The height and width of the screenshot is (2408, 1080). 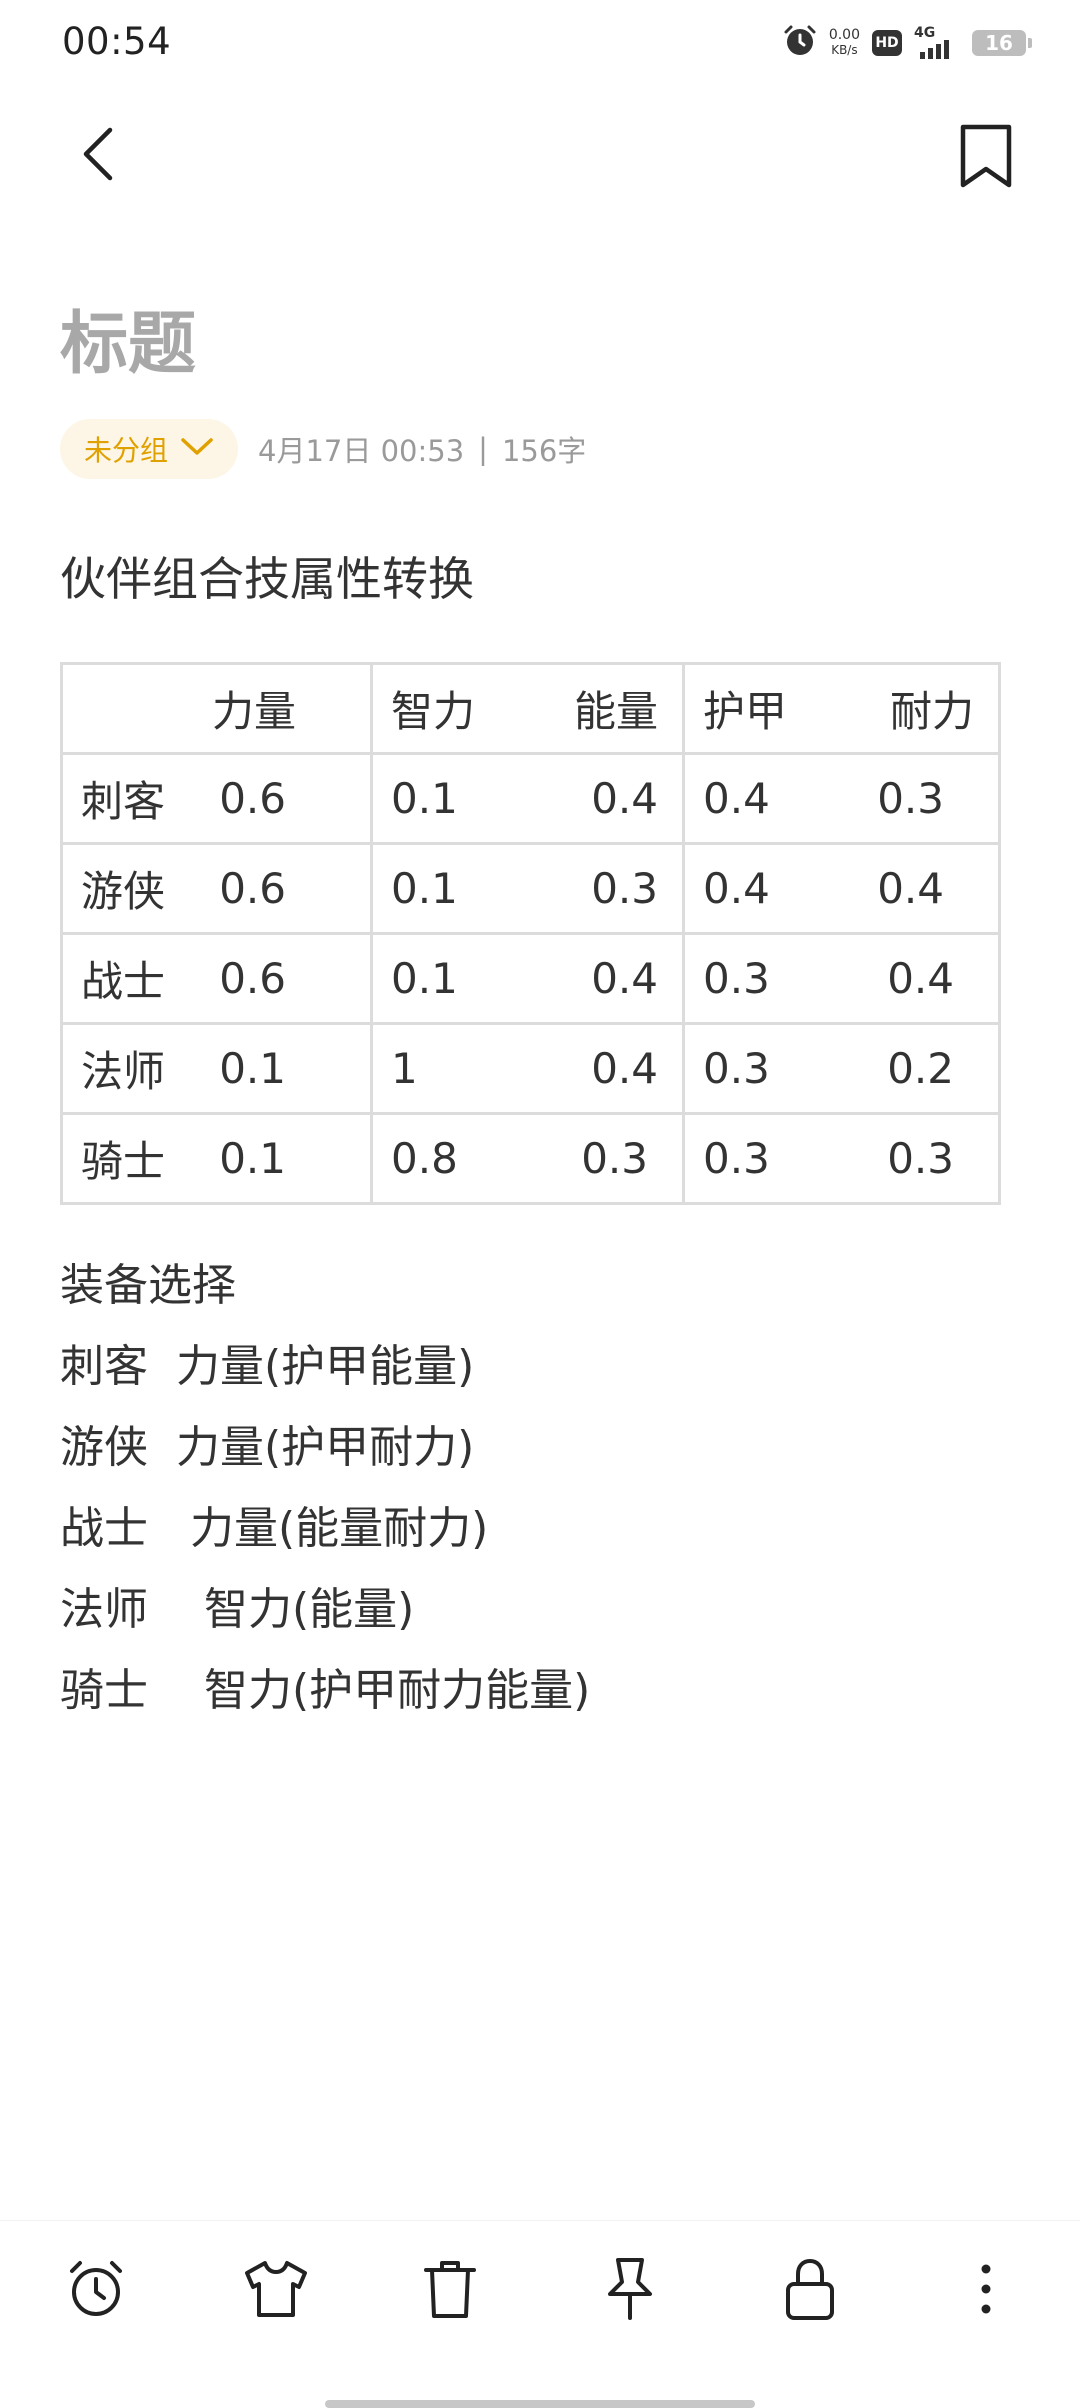 I want to click on table-row: 战士 0.6 0.1 0.4 0.3 0.4, so click(x=530, y=978).